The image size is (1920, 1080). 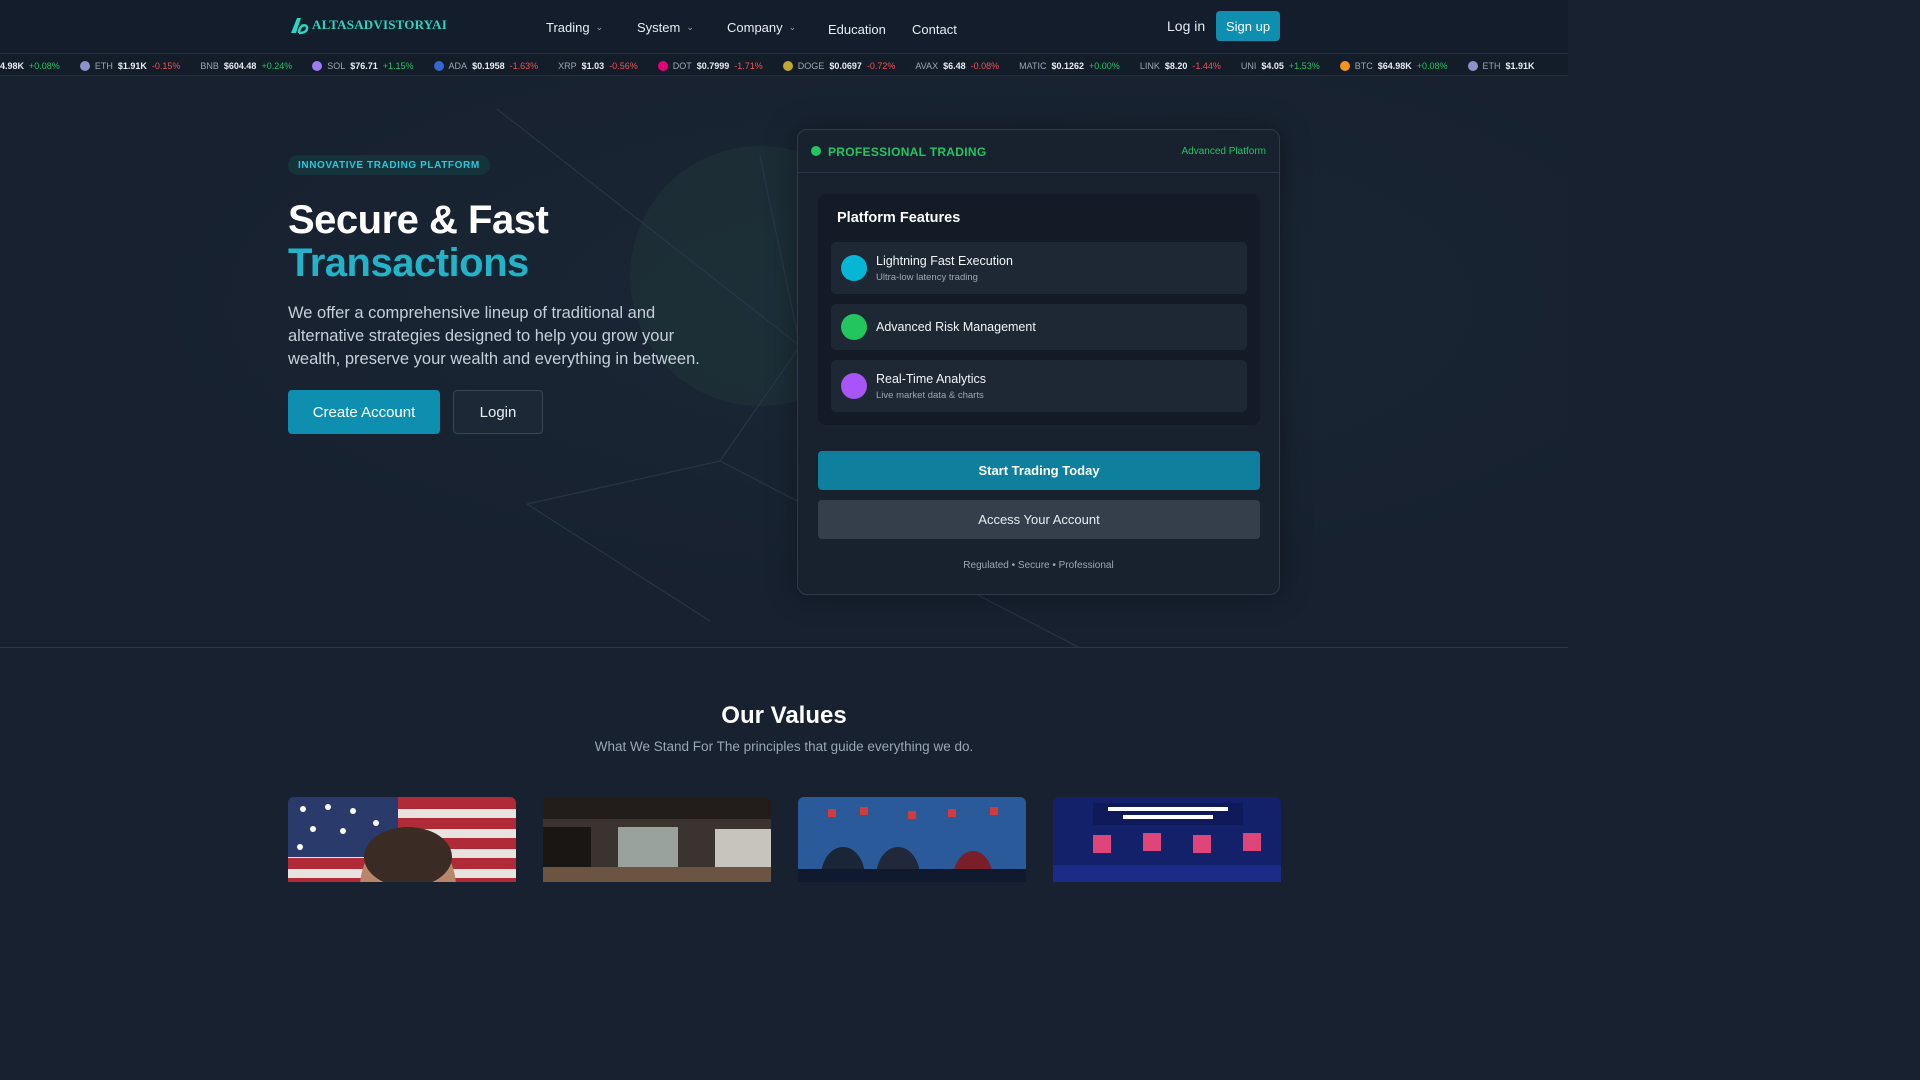 What do you see at coordinates (881, 65) in the screenshot?
I see `ticker-change: -0.72%` at bounding box center [881, 65].